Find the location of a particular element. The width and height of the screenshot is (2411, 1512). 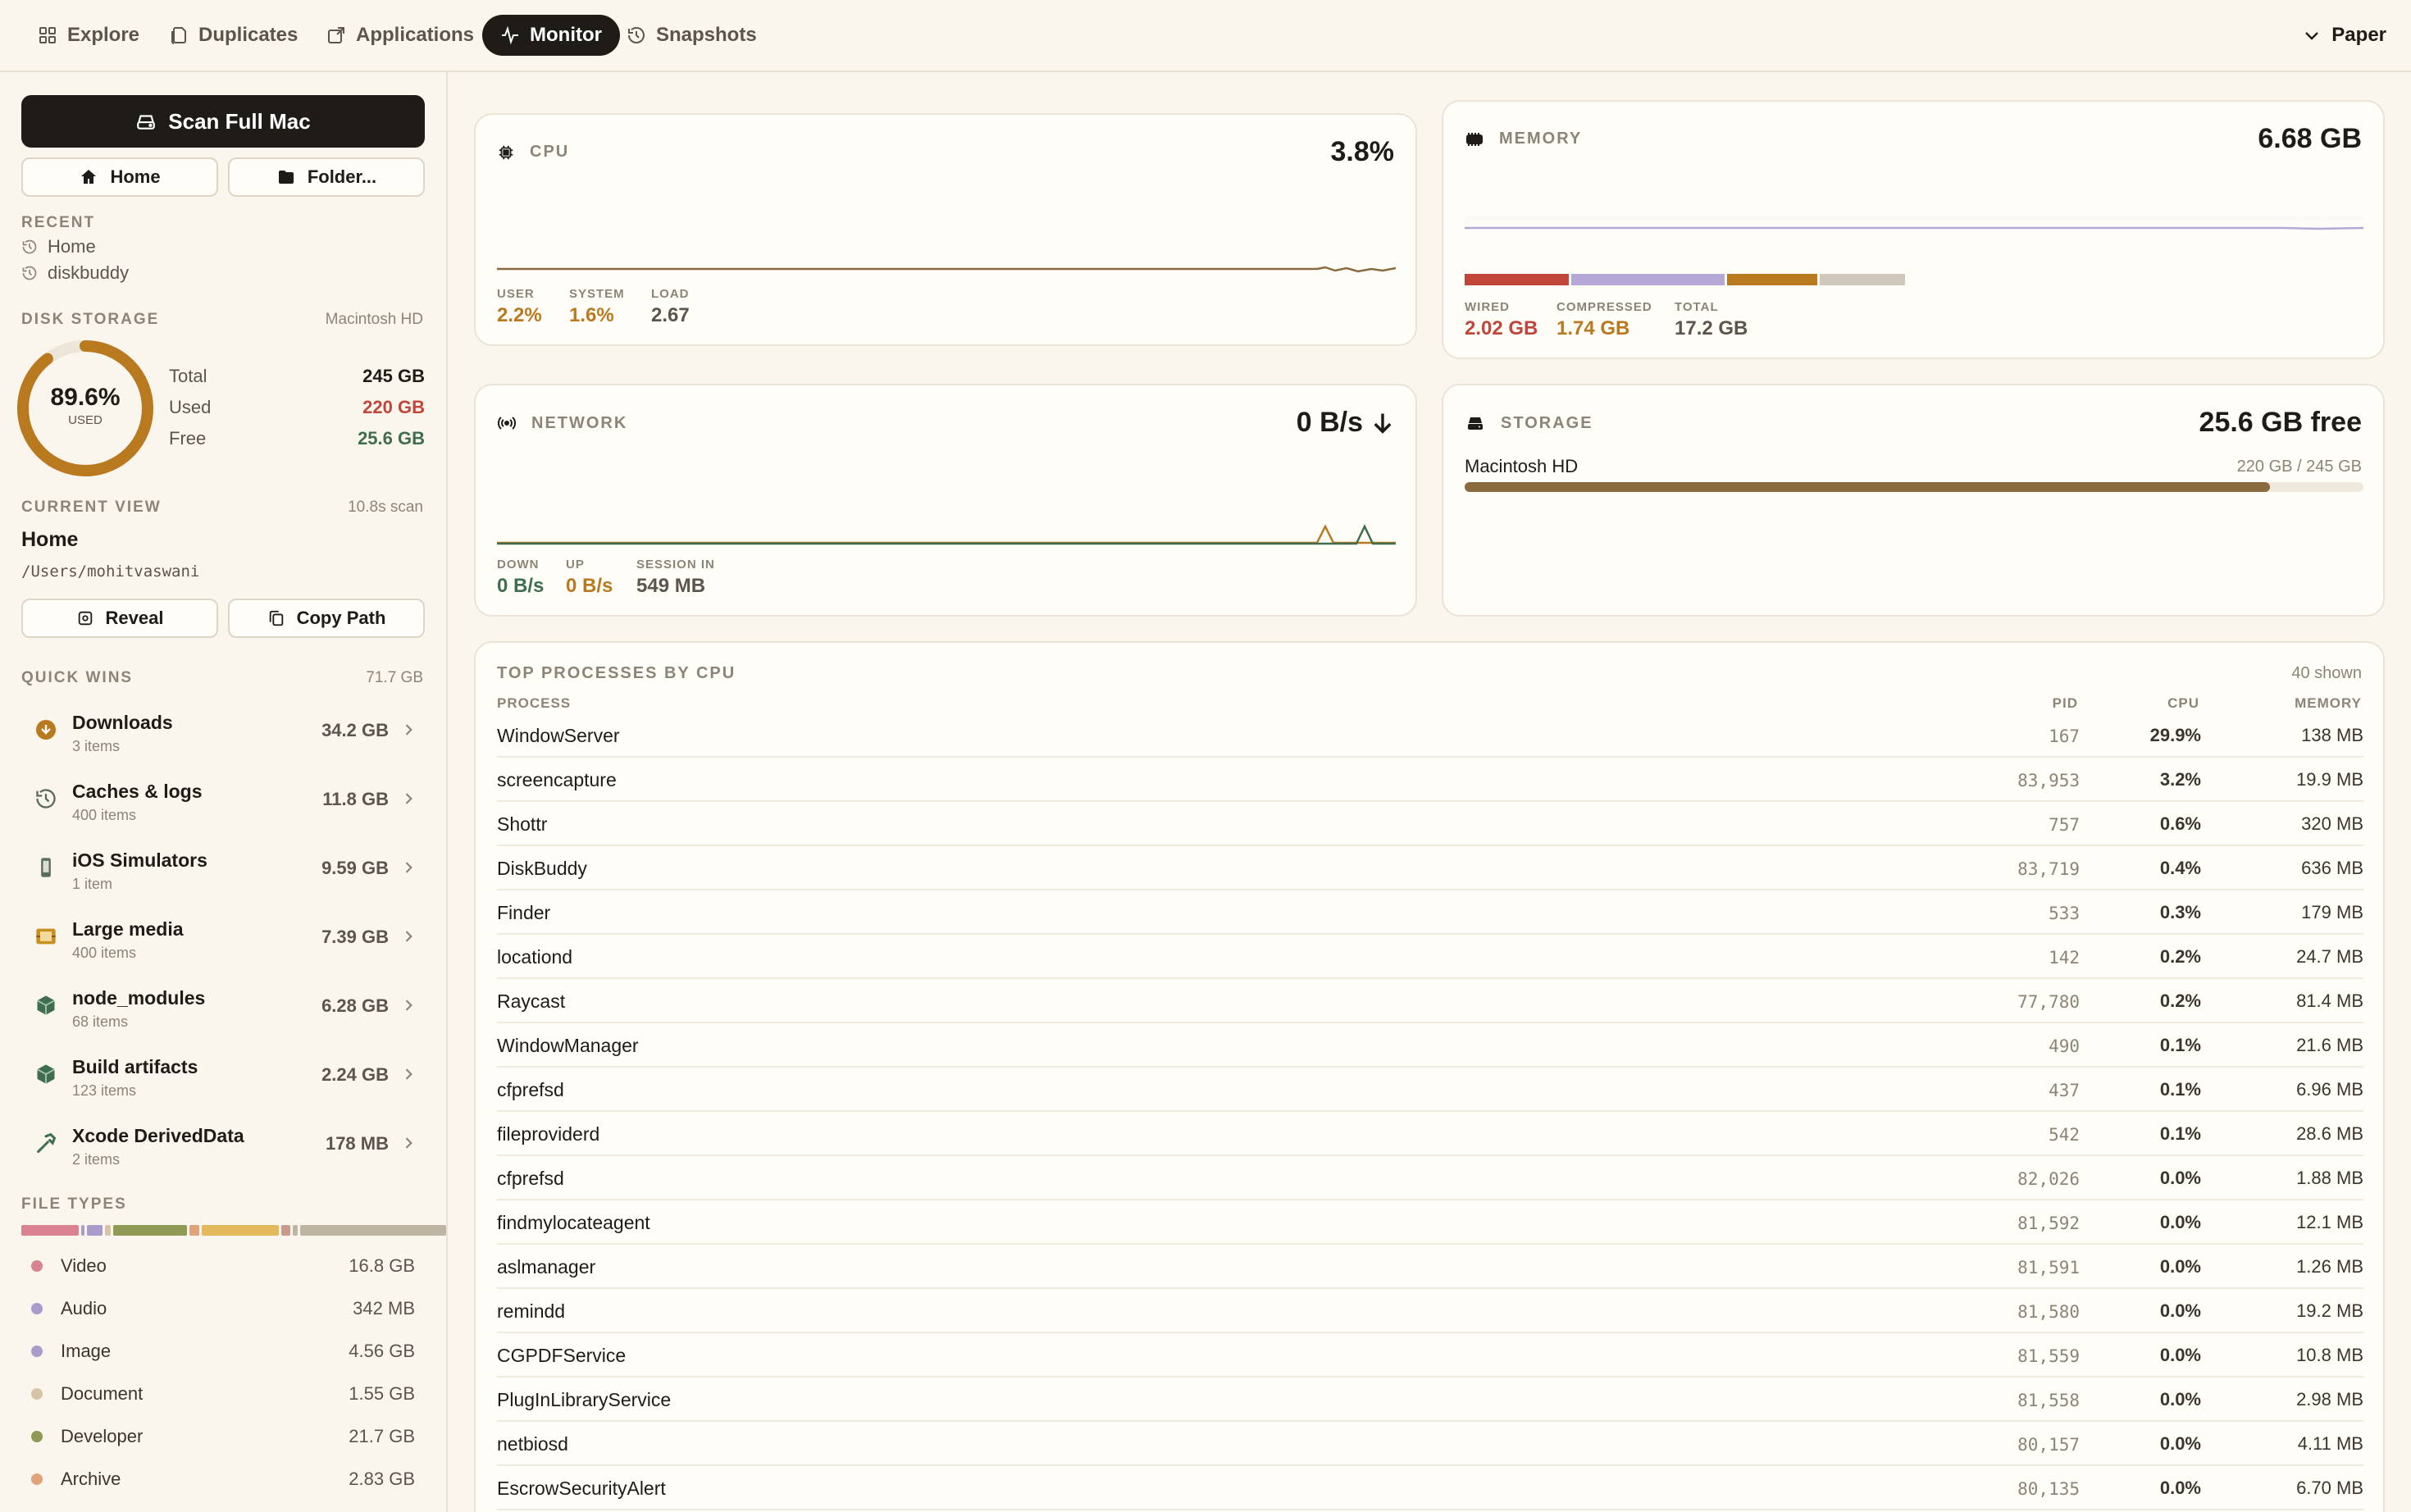

metric-stat-value: 2.2% is located at coordinates (519, 315).